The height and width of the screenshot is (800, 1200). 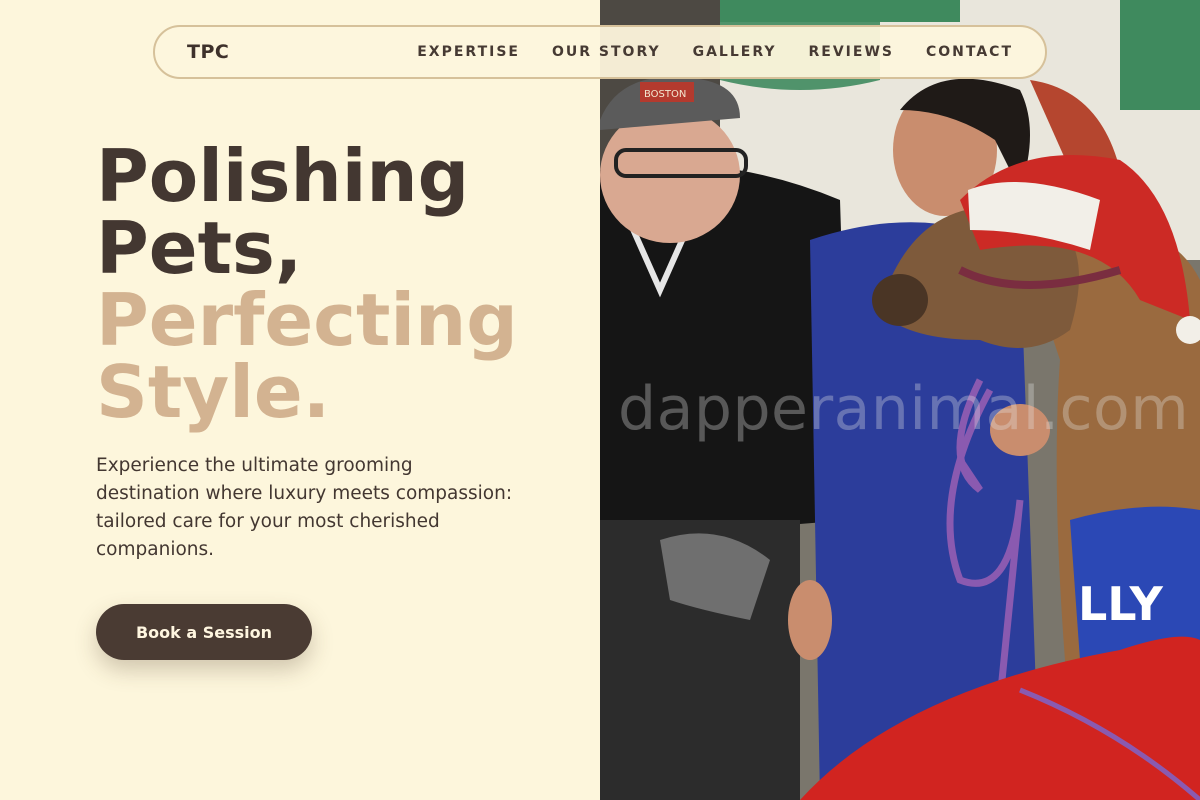 I want to click on book-session-button: Book a Session, so click(x=204, y=632).